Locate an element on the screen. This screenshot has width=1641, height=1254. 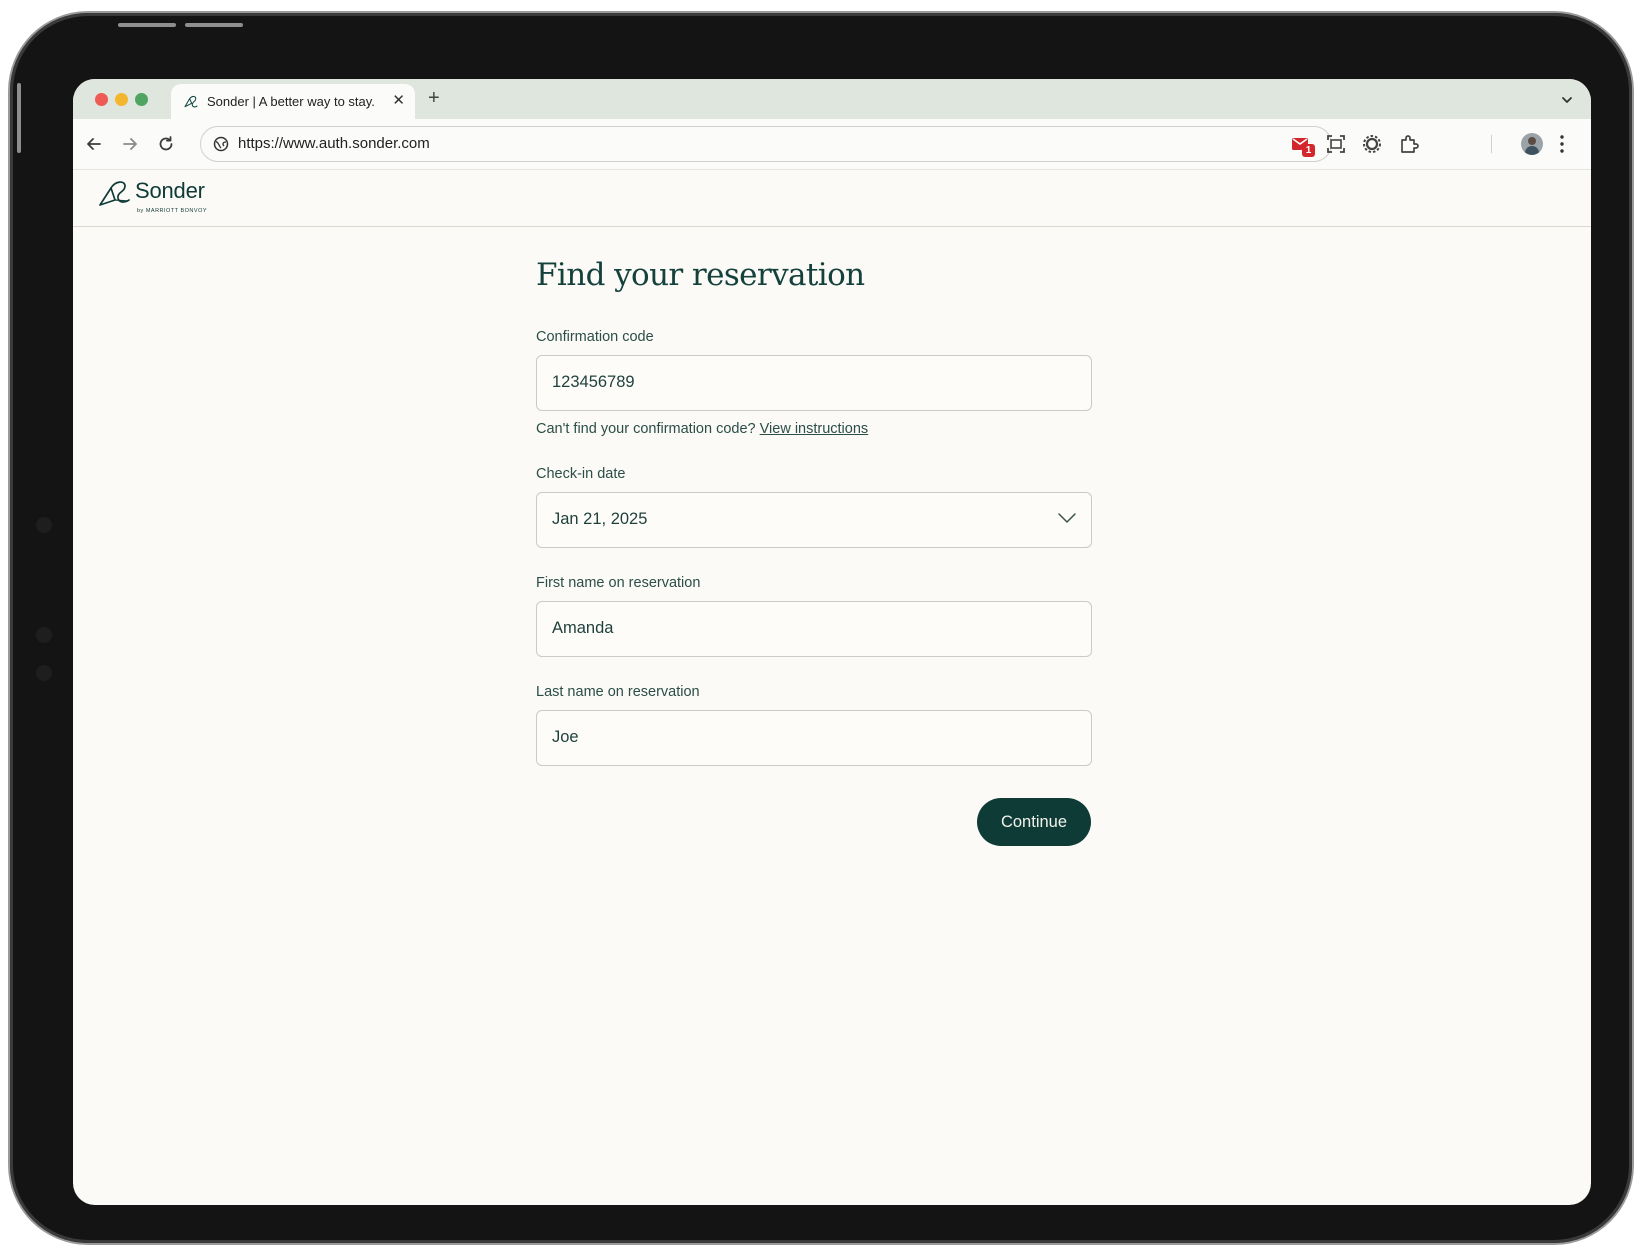
checkin-date-select: Jan 21, 2025 is located at coordinates (814, 520).